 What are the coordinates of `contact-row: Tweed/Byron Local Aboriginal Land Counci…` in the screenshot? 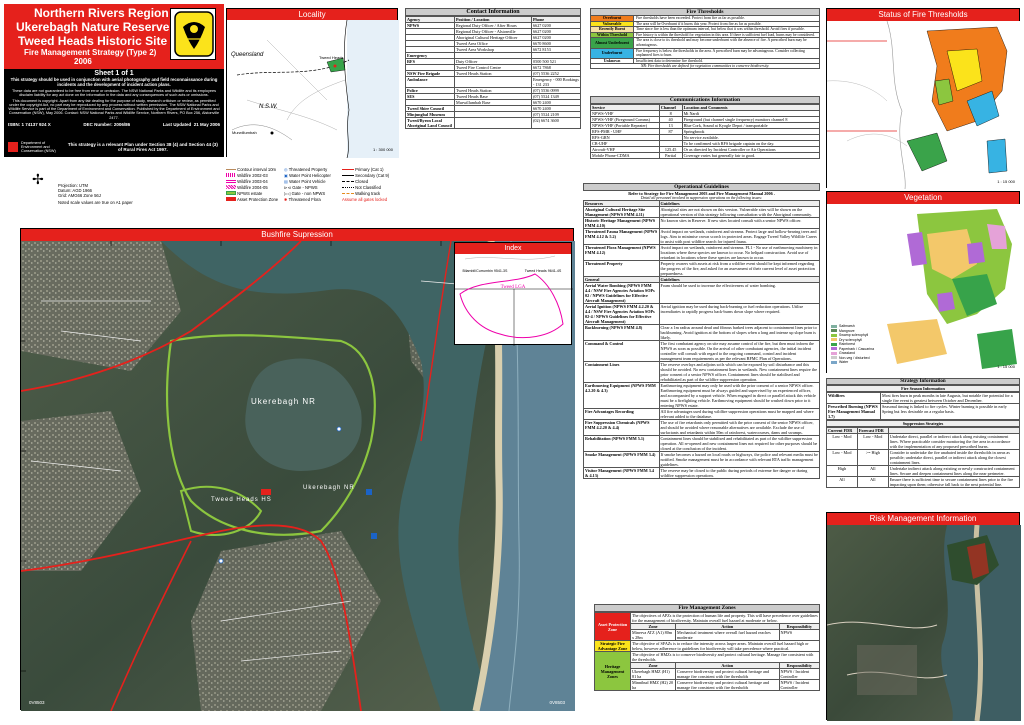 It's located at (493, 123).